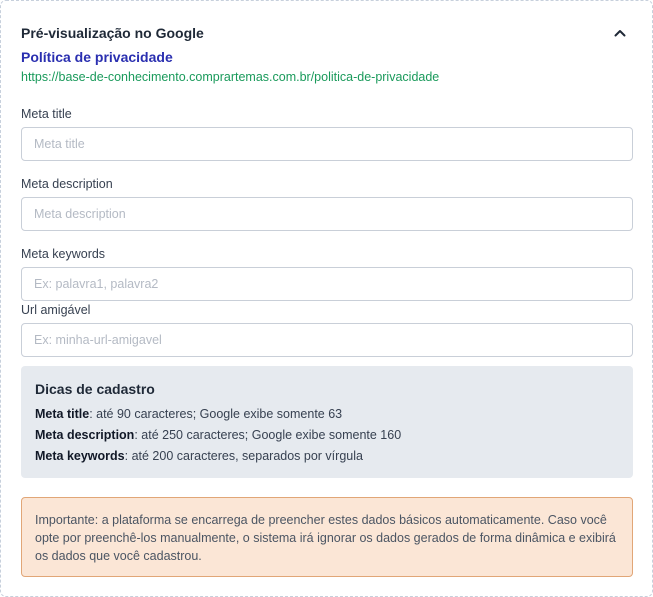 The width and height of the screenshot is (653, 597). Describe the element at coordinates (67, 184) in the screenshot. I see `meta-description-label: Meta description` at that location.